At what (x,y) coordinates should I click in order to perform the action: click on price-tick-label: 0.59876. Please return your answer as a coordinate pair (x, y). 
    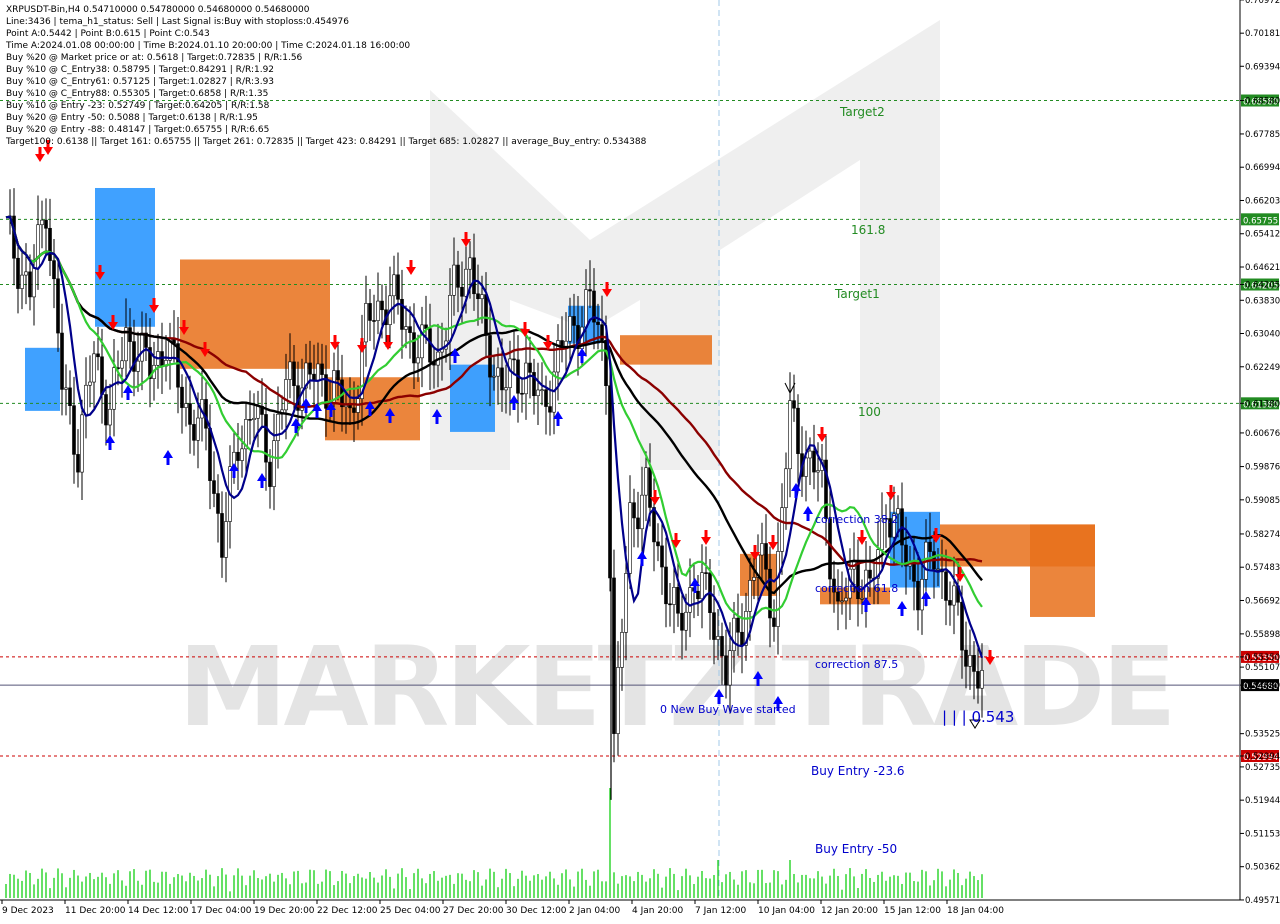
    Looking at the image, I should click on (1262, 468).